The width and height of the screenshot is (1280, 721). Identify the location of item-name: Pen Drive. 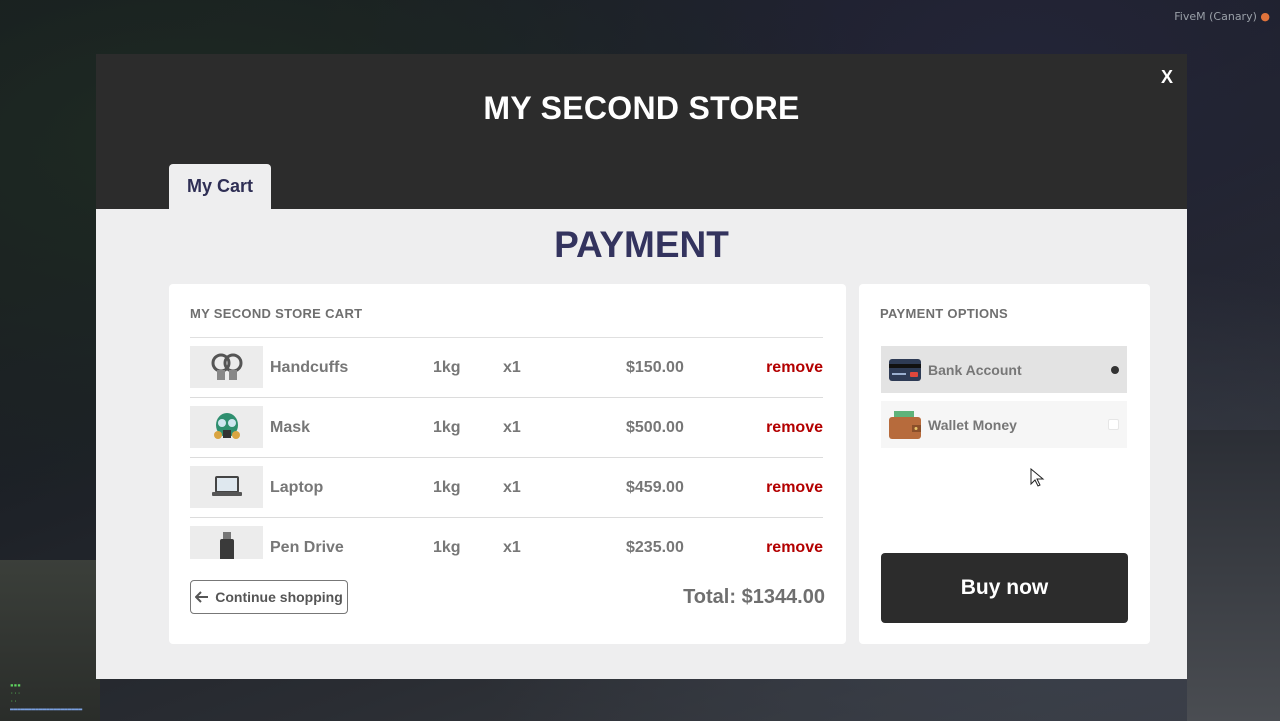
(307, 547).